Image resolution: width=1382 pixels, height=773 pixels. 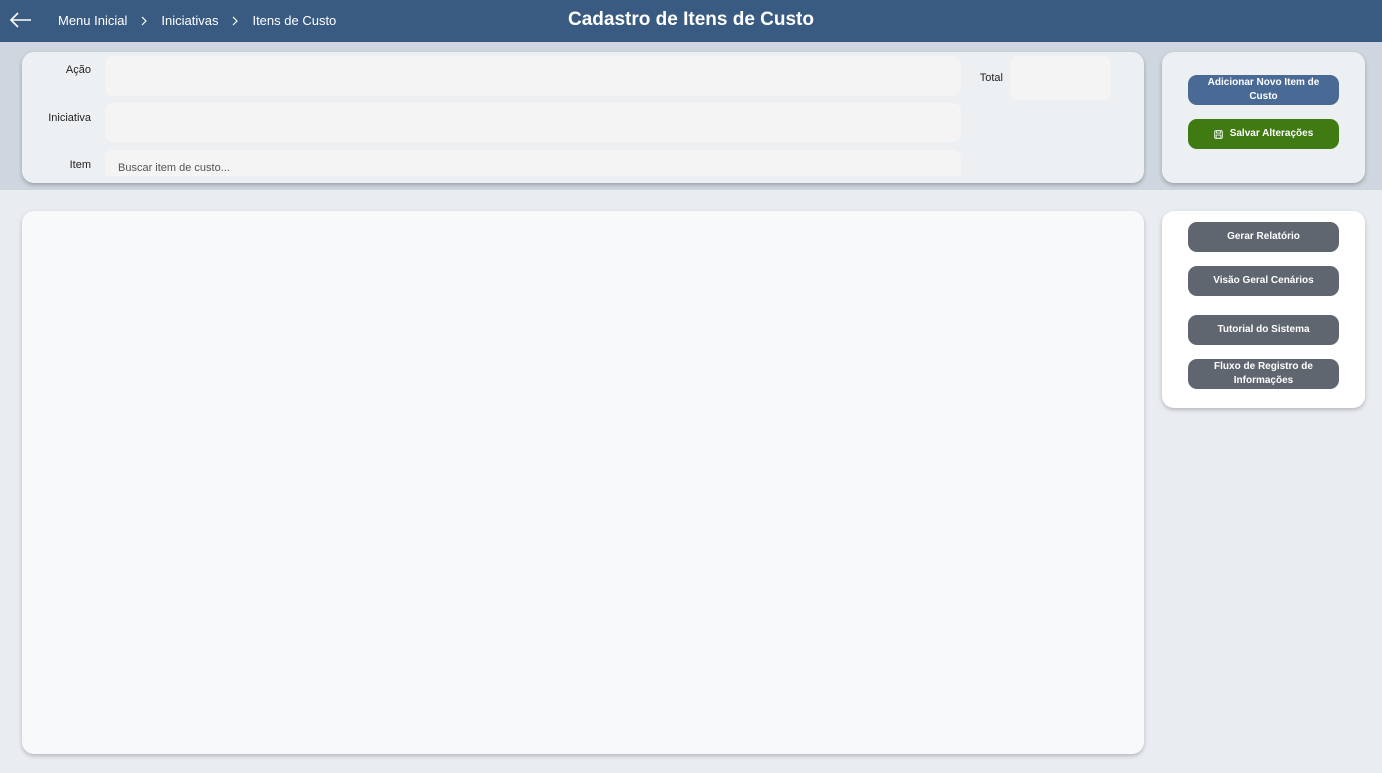 What do you see at coordinates (80, 165) in the screenshot?
I see `item-label: Item` at bounding box center [80, 165].